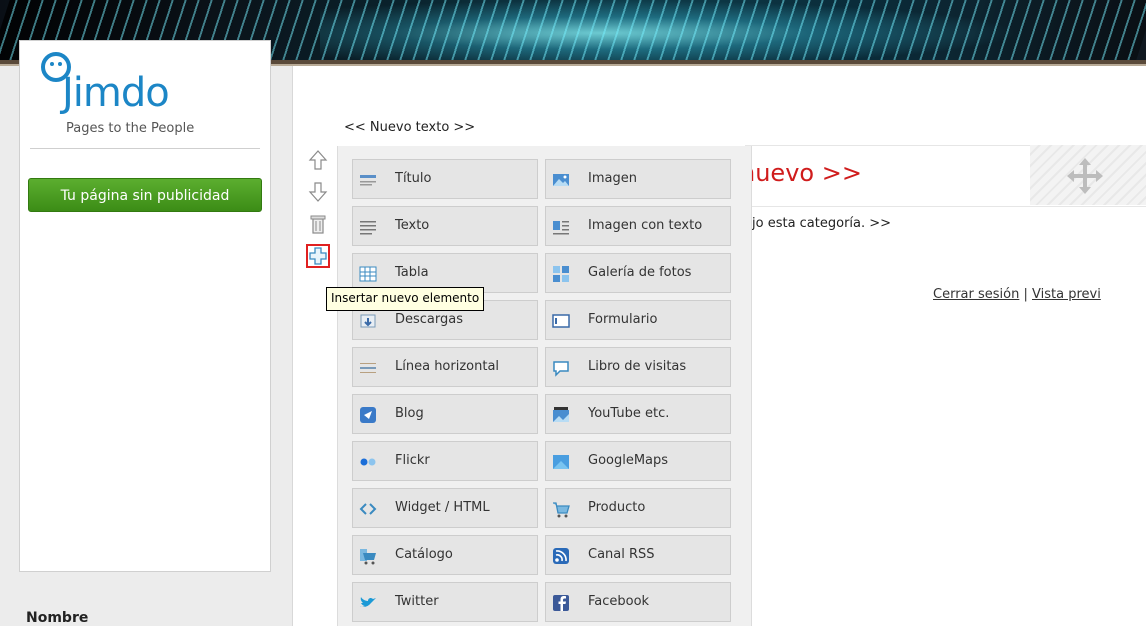 This screenshot has height=626, width=1146. What do you see at coordinates (442, 507) in the screenshot?
I see `insert-menu-item-label: Widget / HTML` at bounding box center [442, 507].